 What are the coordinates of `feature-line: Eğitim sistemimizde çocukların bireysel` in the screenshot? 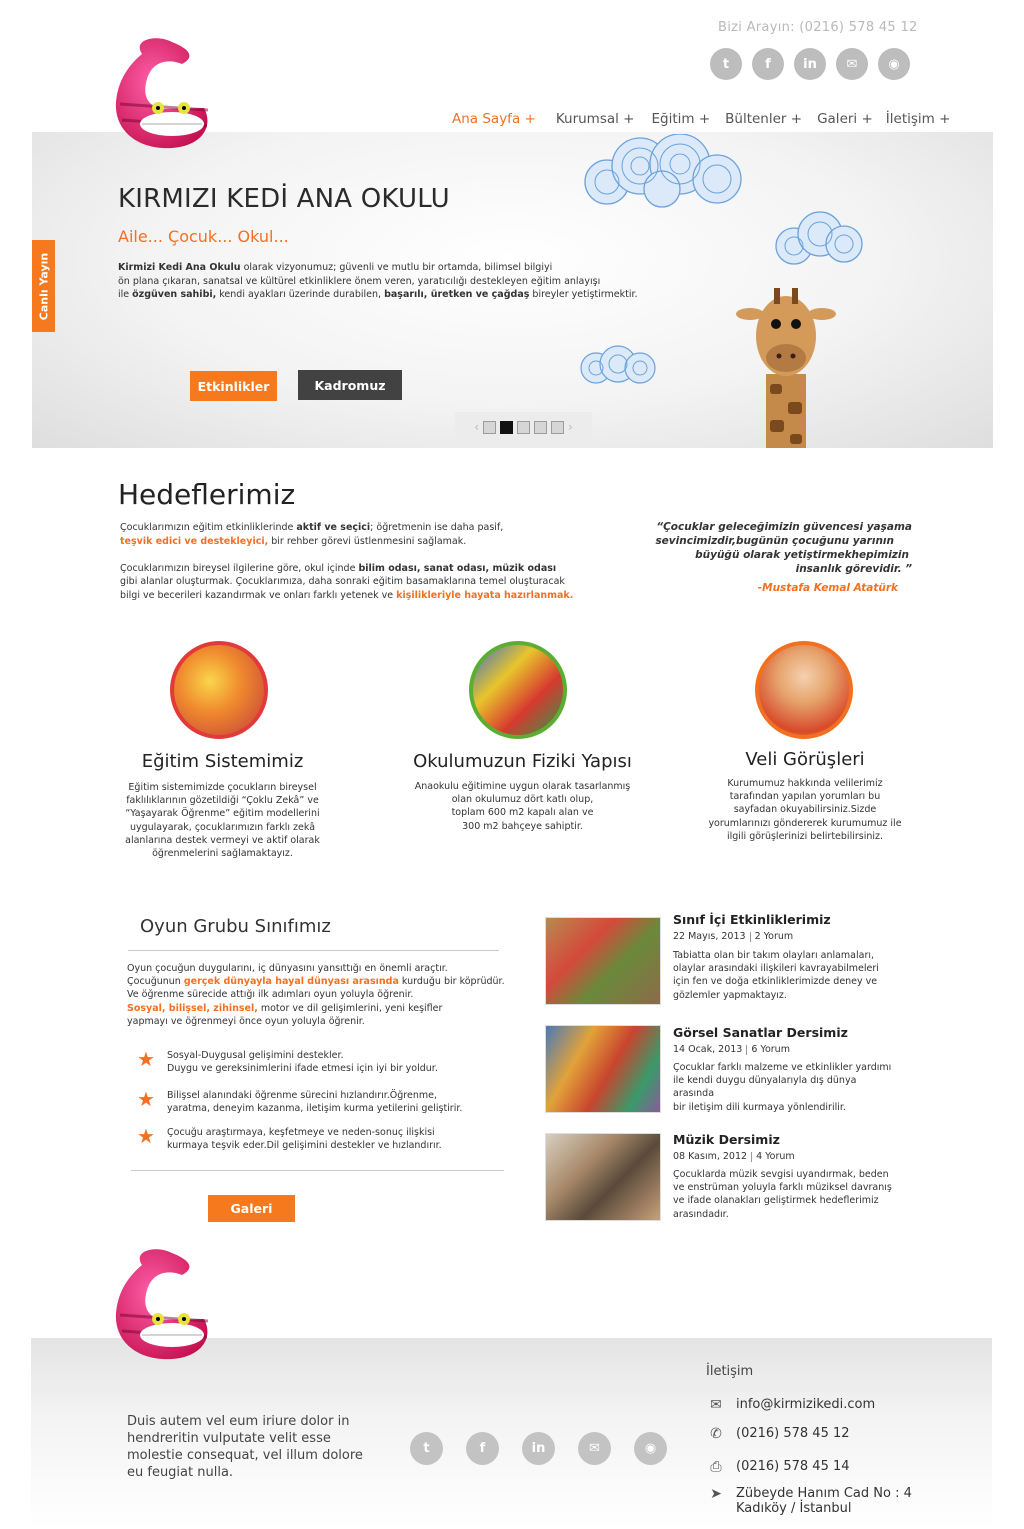 It's located at (222, 787).